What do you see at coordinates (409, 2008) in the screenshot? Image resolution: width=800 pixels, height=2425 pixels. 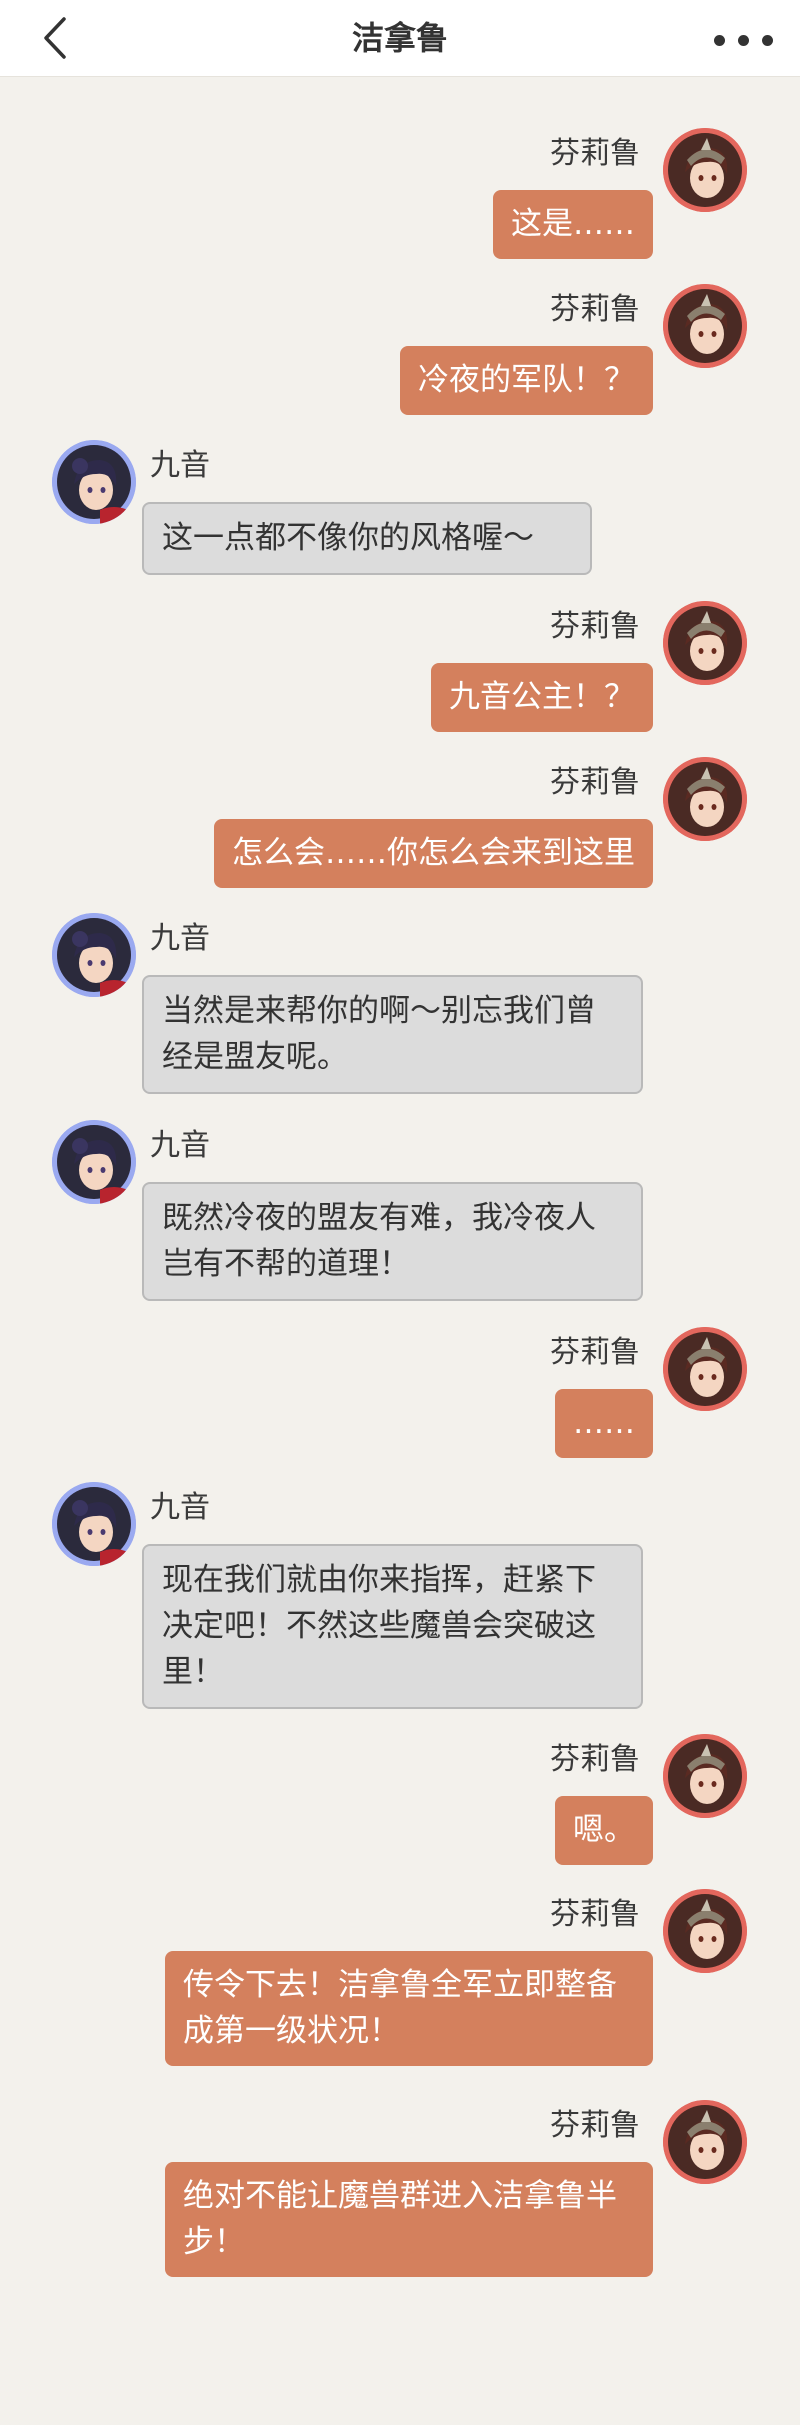 I see `message-bubble: 传令下去！洁拿鲁全军立即整备成第一级状况！` at bounding box center [409, 2008].